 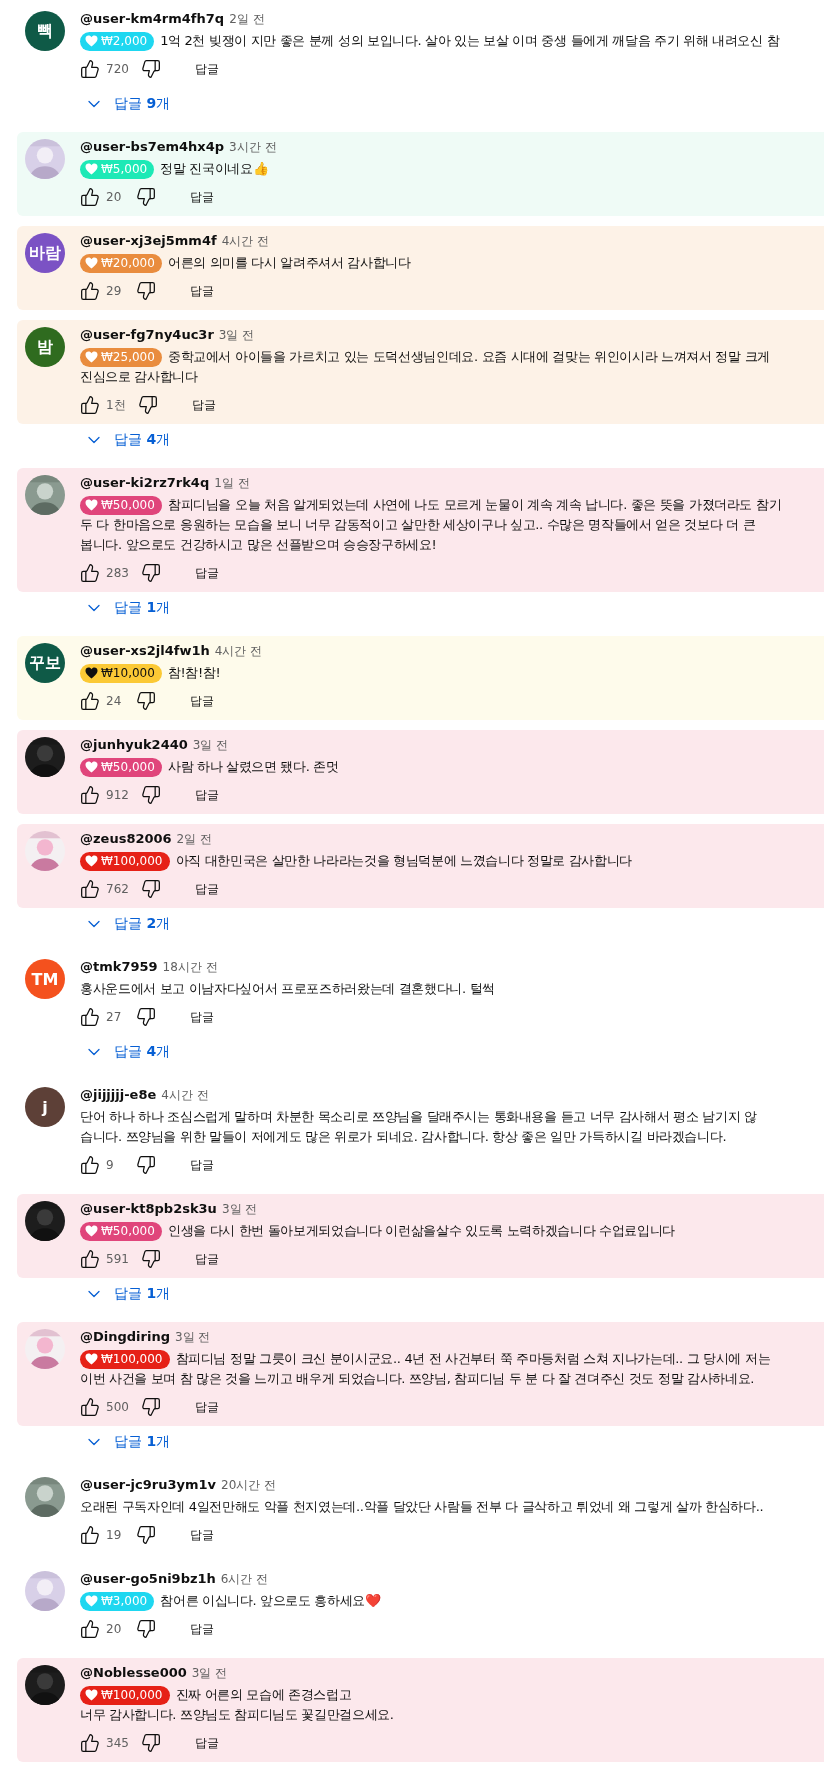 I want to click on like-count: 29, so click(x=114, y=291).